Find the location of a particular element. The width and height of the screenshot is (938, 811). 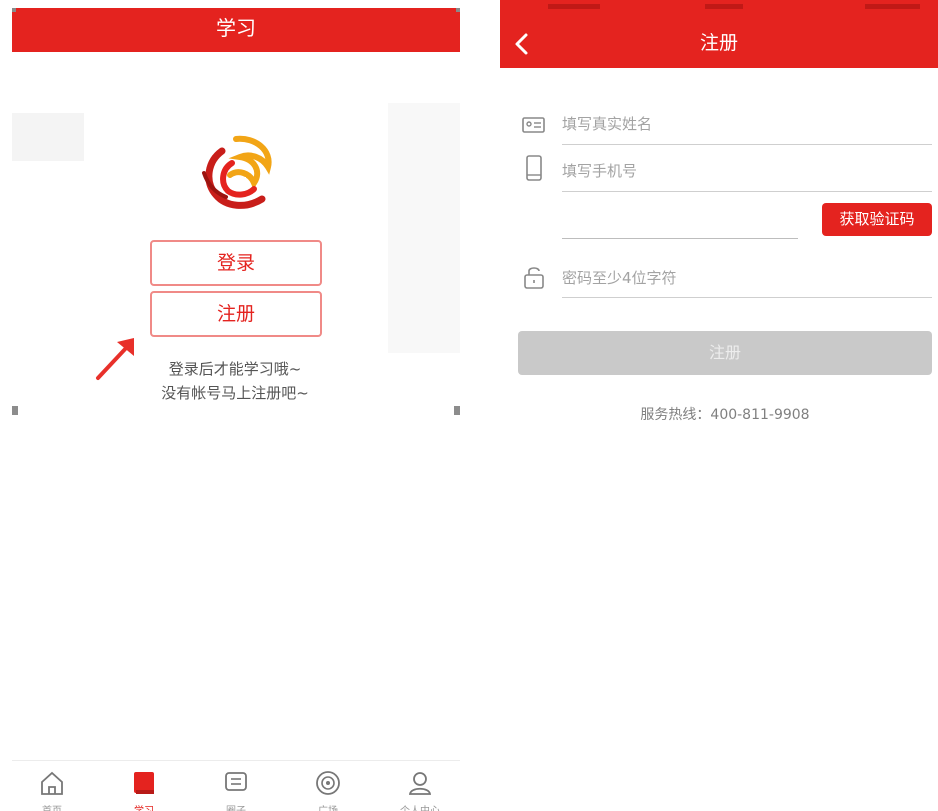

user-icon is located at coordinates (420, 783).